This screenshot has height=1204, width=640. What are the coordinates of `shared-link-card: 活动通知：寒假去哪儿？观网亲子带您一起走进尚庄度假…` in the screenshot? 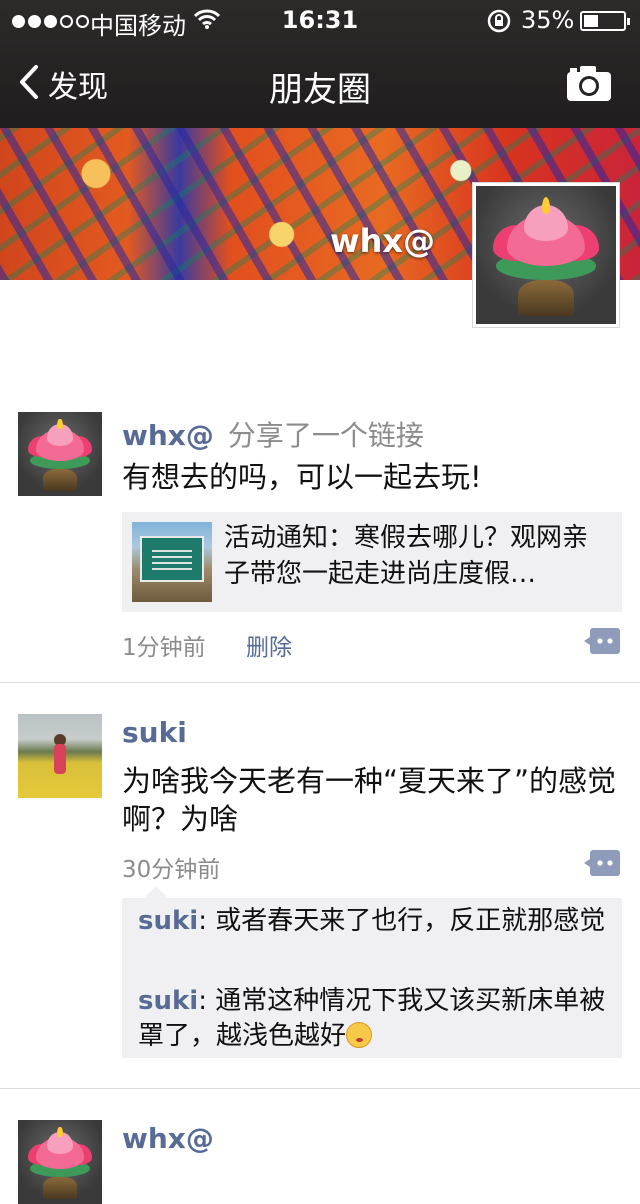 It's located at (372, 562).